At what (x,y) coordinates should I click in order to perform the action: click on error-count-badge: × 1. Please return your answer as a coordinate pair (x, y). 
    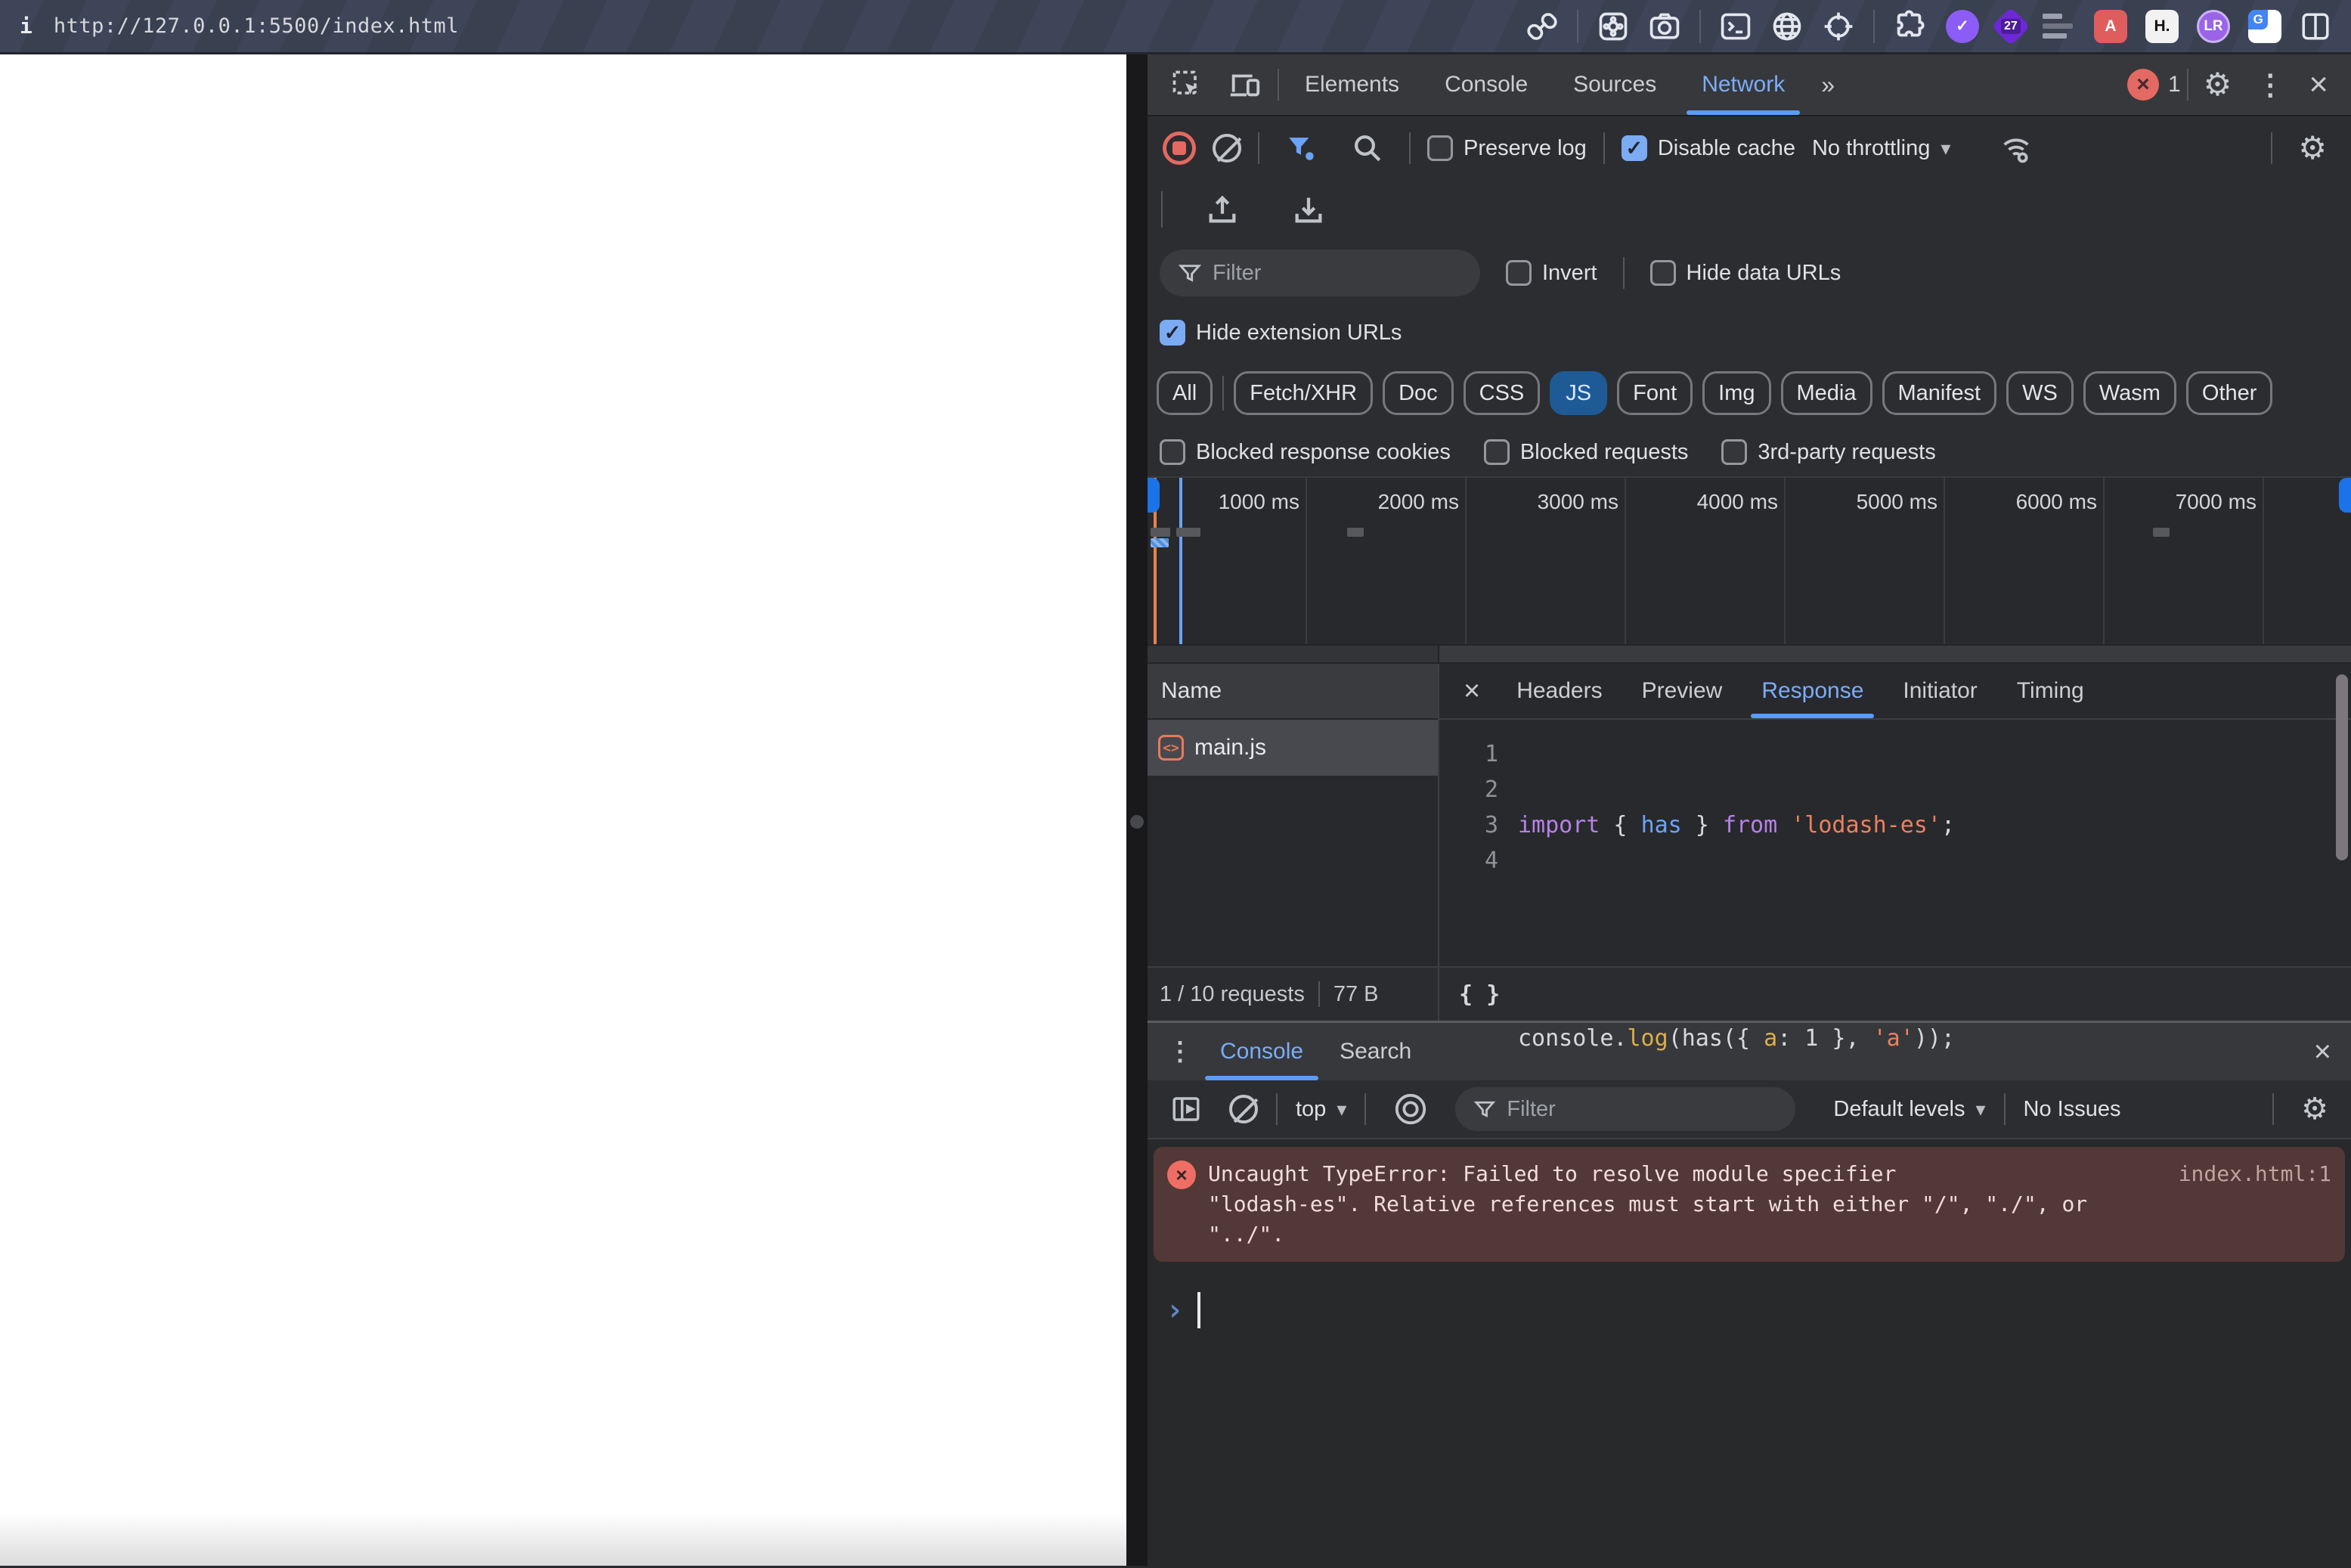
    Looking at the image, I should click on (2153, 85).